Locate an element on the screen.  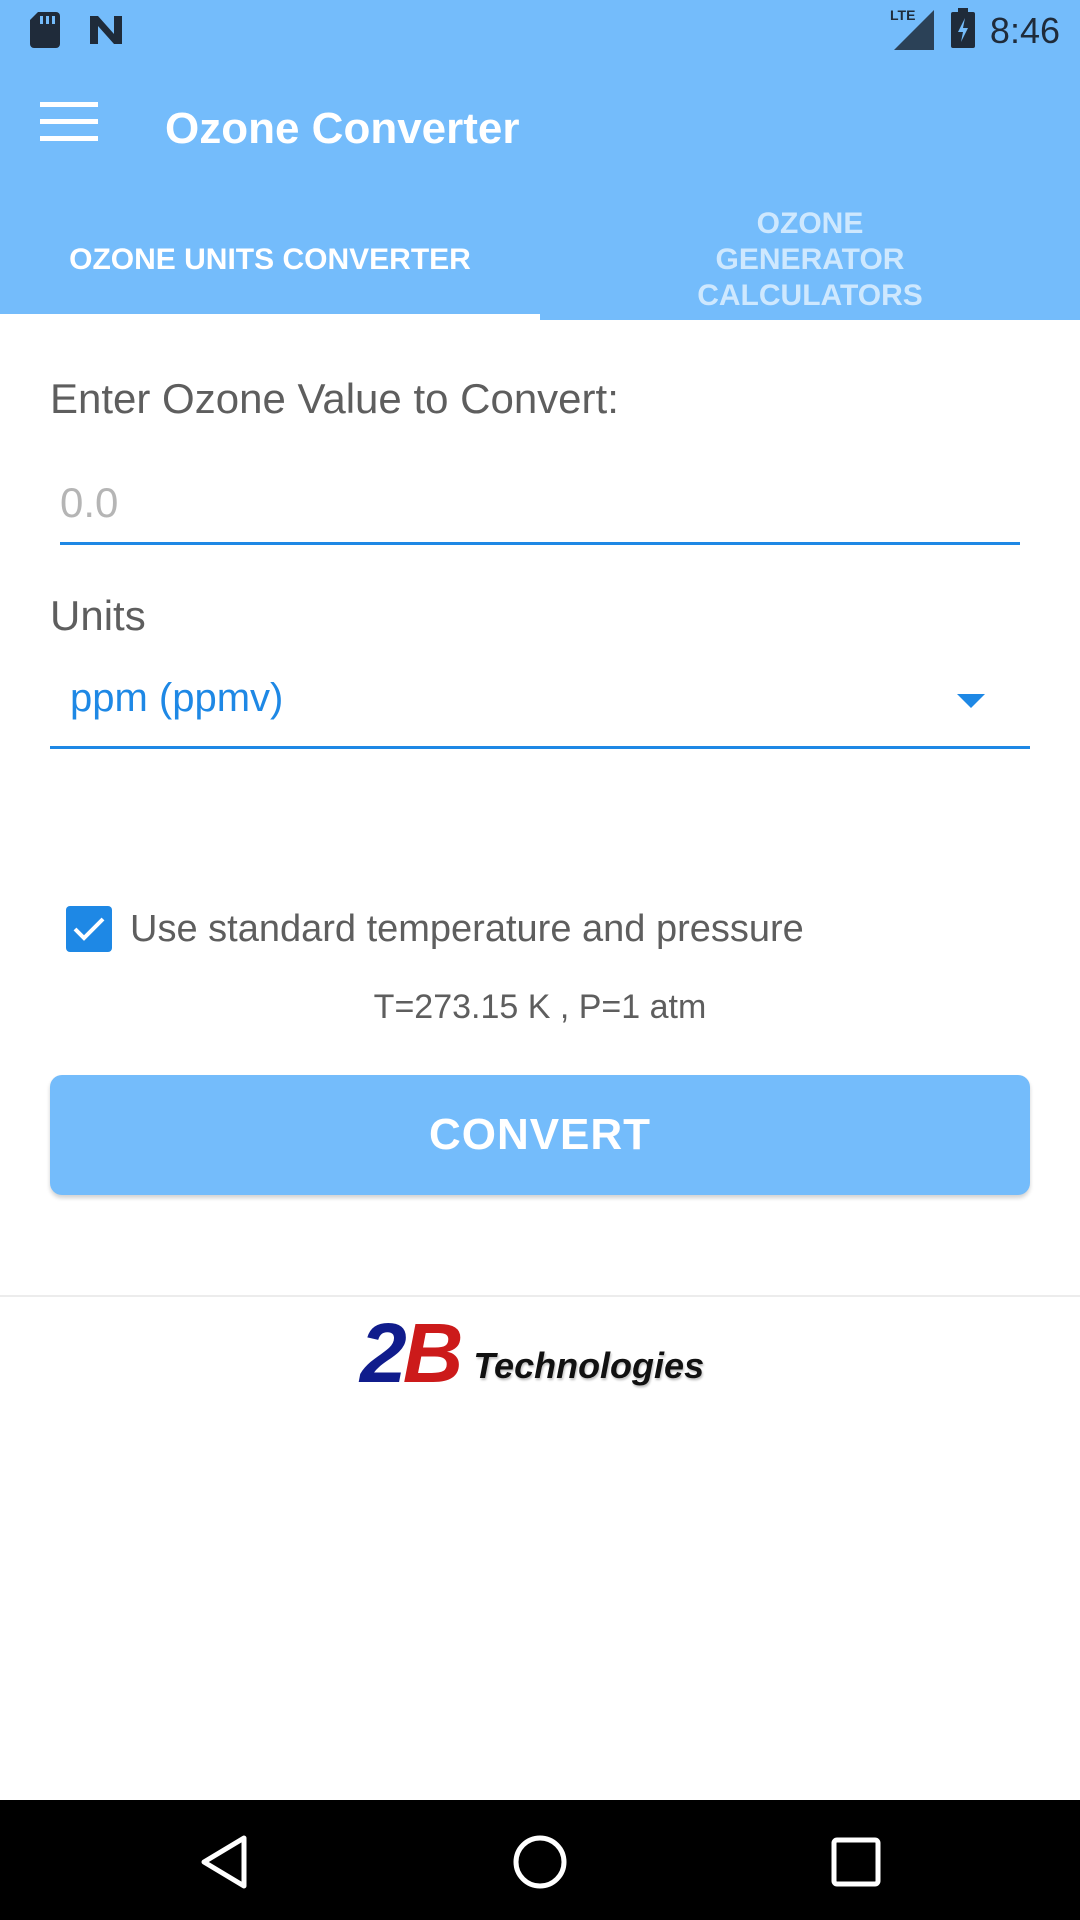
stp-checkbox is located at coordinates (89, 929).